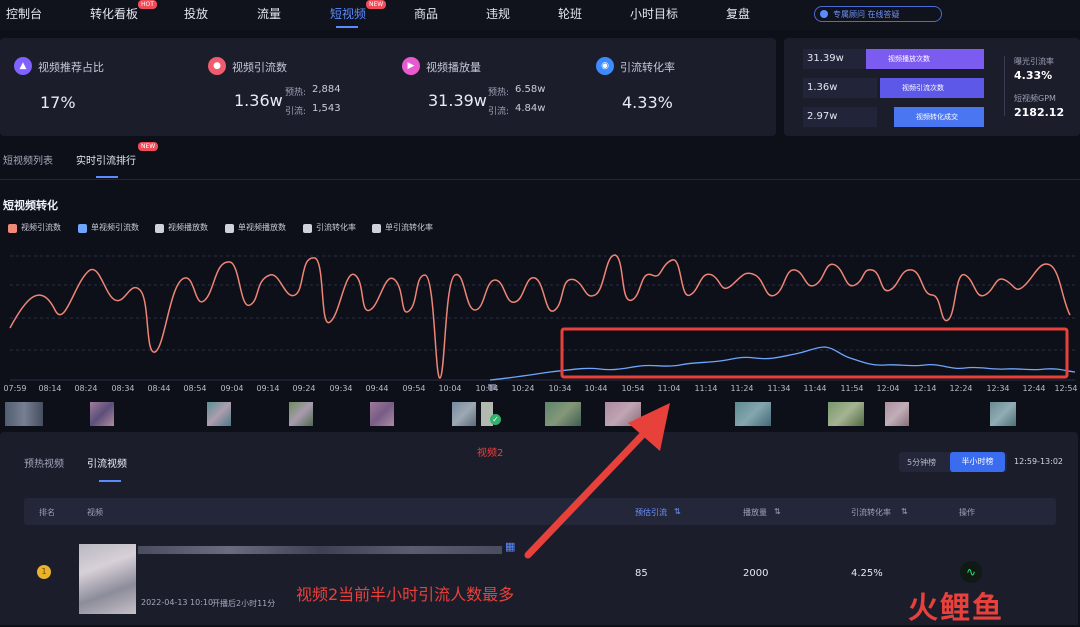 The image size is (1080, 627). What do you see at coordinates (706, 388) in the screenshot?
I see `tick-label: 11:14` at bounding box center [706, 388].